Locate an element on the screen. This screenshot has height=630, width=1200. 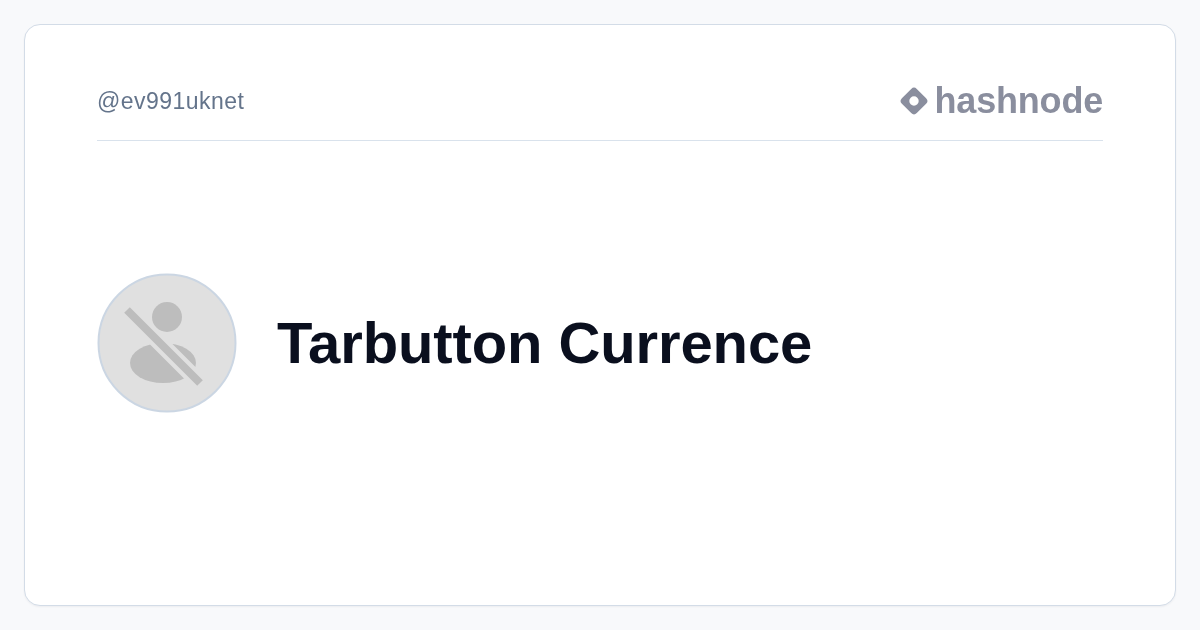
brand-name: hashnode is located at coordinates (1018, 101).